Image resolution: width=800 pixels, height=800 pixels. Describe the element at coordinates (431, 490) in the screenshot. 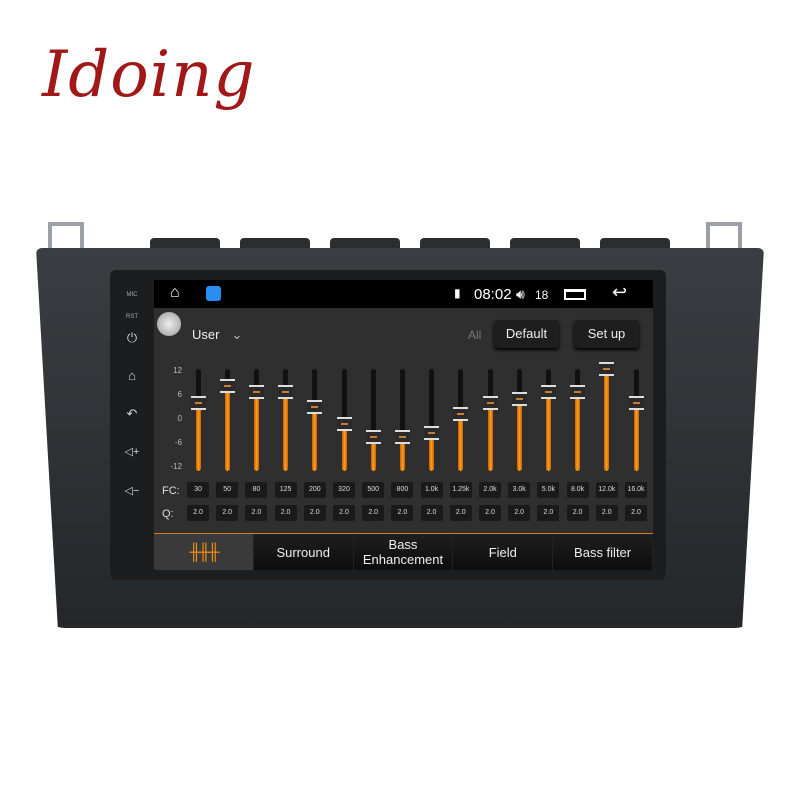

I see `fc-value: 1.0k` at that location.